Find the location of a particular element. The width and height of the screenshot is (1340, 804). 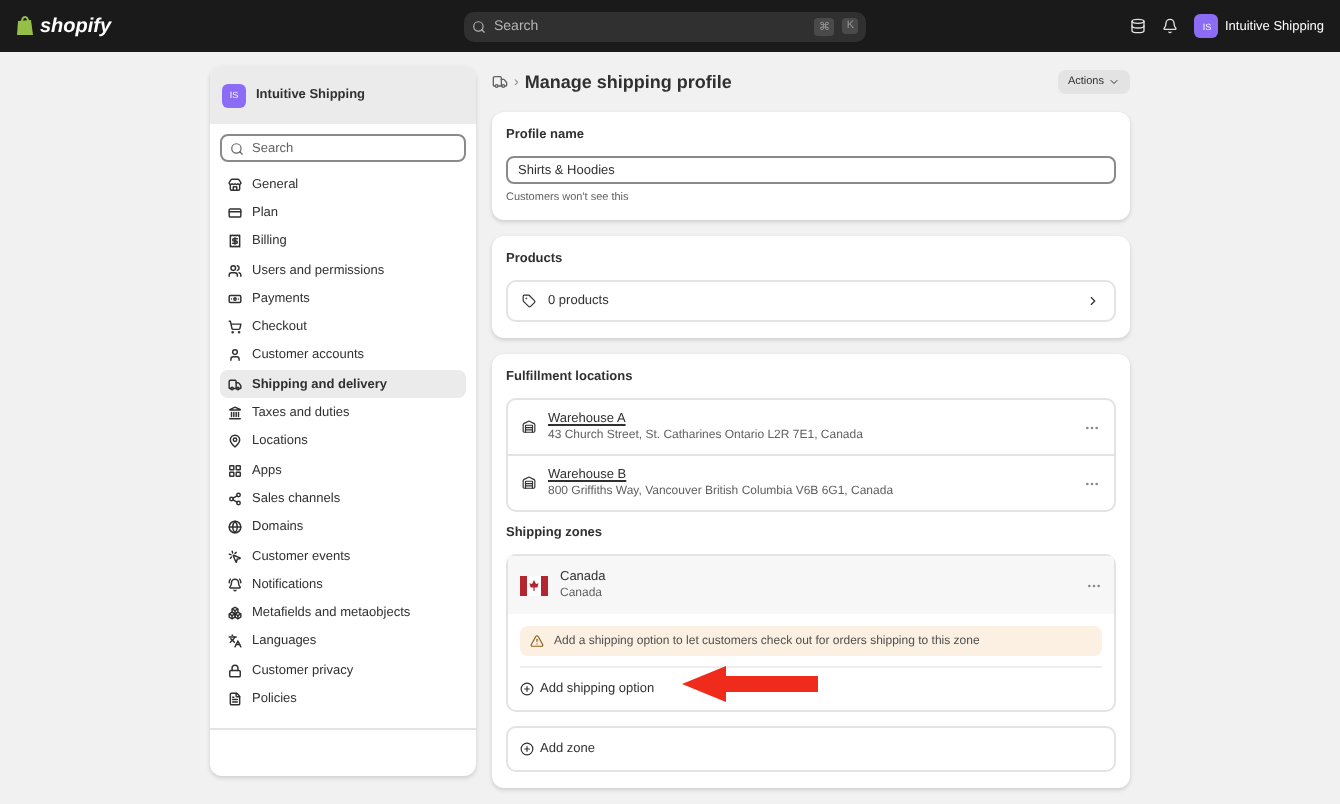

pointer-icon is located at coordinates (235, 556).